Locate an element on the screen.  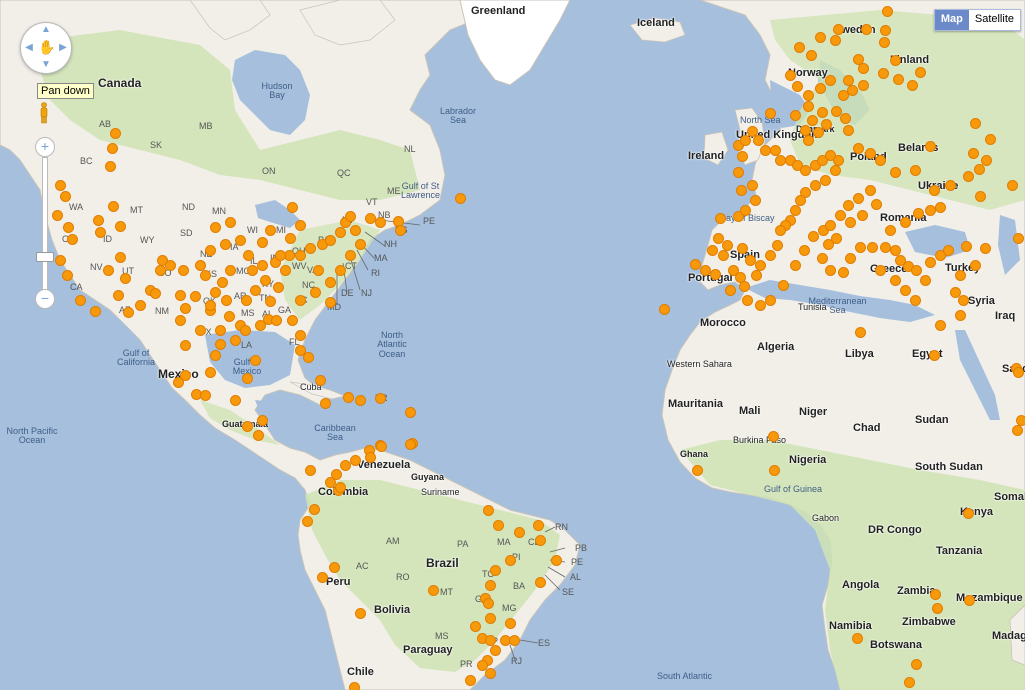
pan-up-icon: ▲ is located at coordinates (46, 30).